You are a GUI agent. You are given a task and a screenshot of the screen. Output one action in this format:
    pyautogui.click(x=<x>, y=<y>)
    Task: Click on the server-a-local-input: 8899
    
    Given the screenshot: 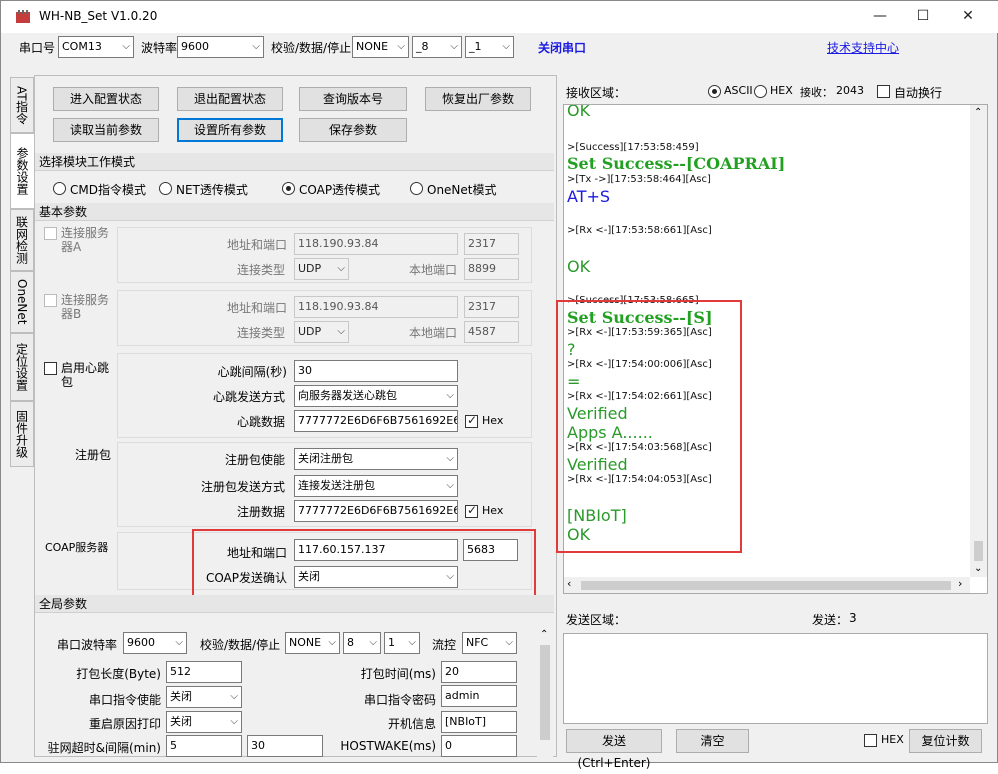 What is the action you would take?
    pyautogui.click(x=491, y=269)
    